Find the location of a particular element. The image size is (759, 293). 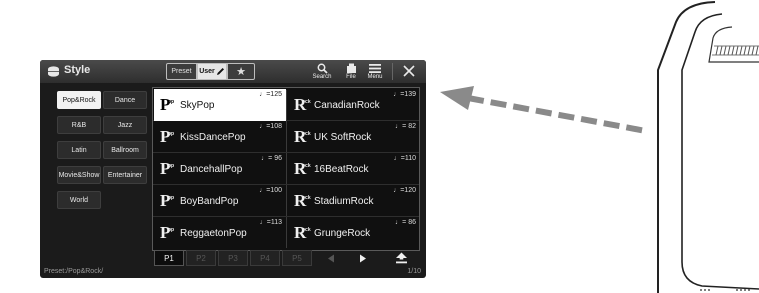

style-name: StadiumRock is located at coordinates (344, 201).